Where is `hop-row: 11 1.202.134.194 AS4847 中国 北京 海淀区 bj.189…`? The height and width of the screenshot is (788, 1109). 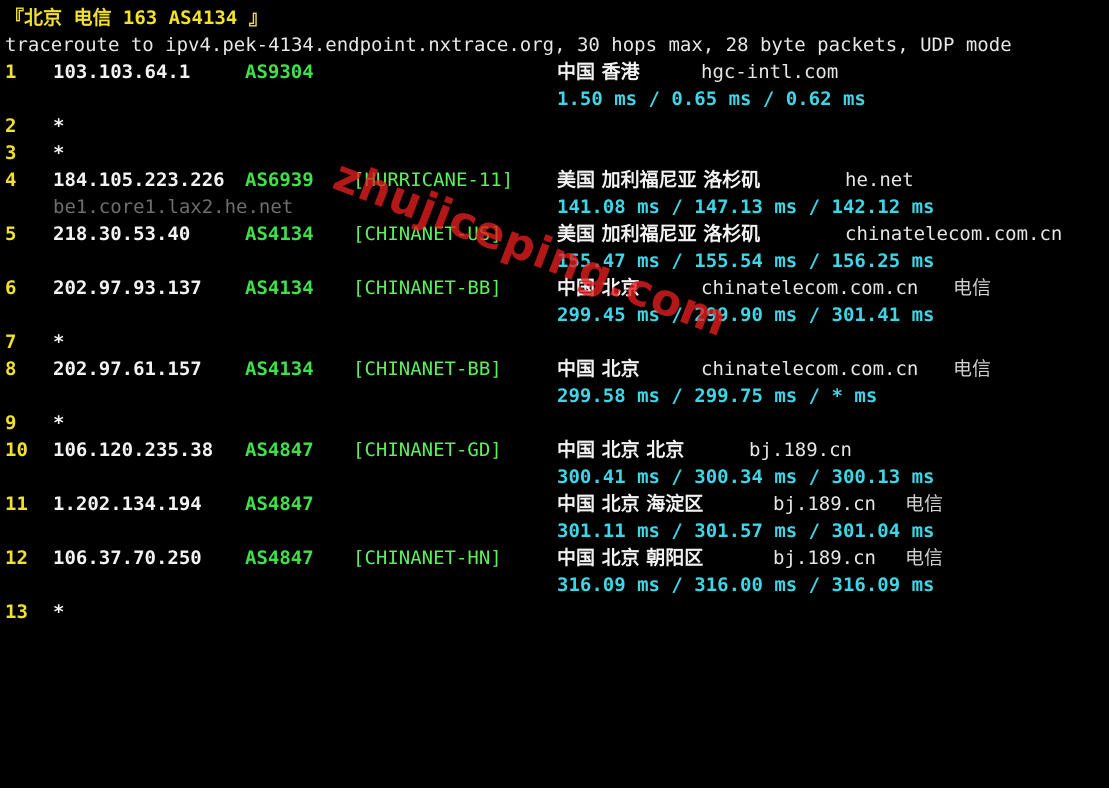
hop-row: 11 1.202.134.194 AS4847 中国 北京 海淀区 bj.189… is located at coordinates (474, 504).